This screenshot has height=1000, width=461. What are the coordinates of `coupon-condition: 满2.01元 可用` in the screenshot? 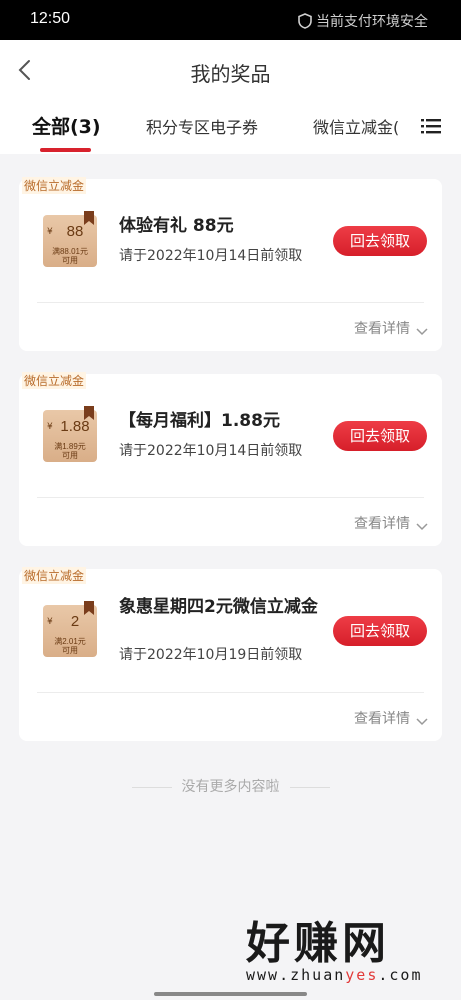 It's located at (70, 646).